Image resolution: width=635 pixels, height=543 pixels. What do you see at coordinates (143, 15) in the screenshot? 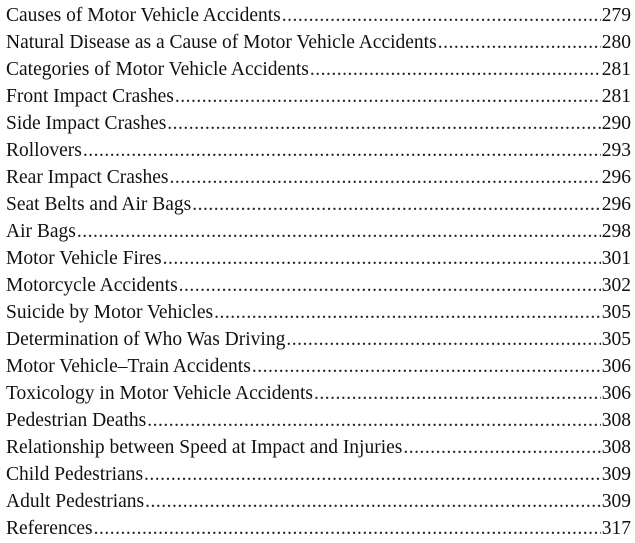
I see `toc-entry-title: Causes of Motor Vehicle Accidents` at bounding box center [143, 15].